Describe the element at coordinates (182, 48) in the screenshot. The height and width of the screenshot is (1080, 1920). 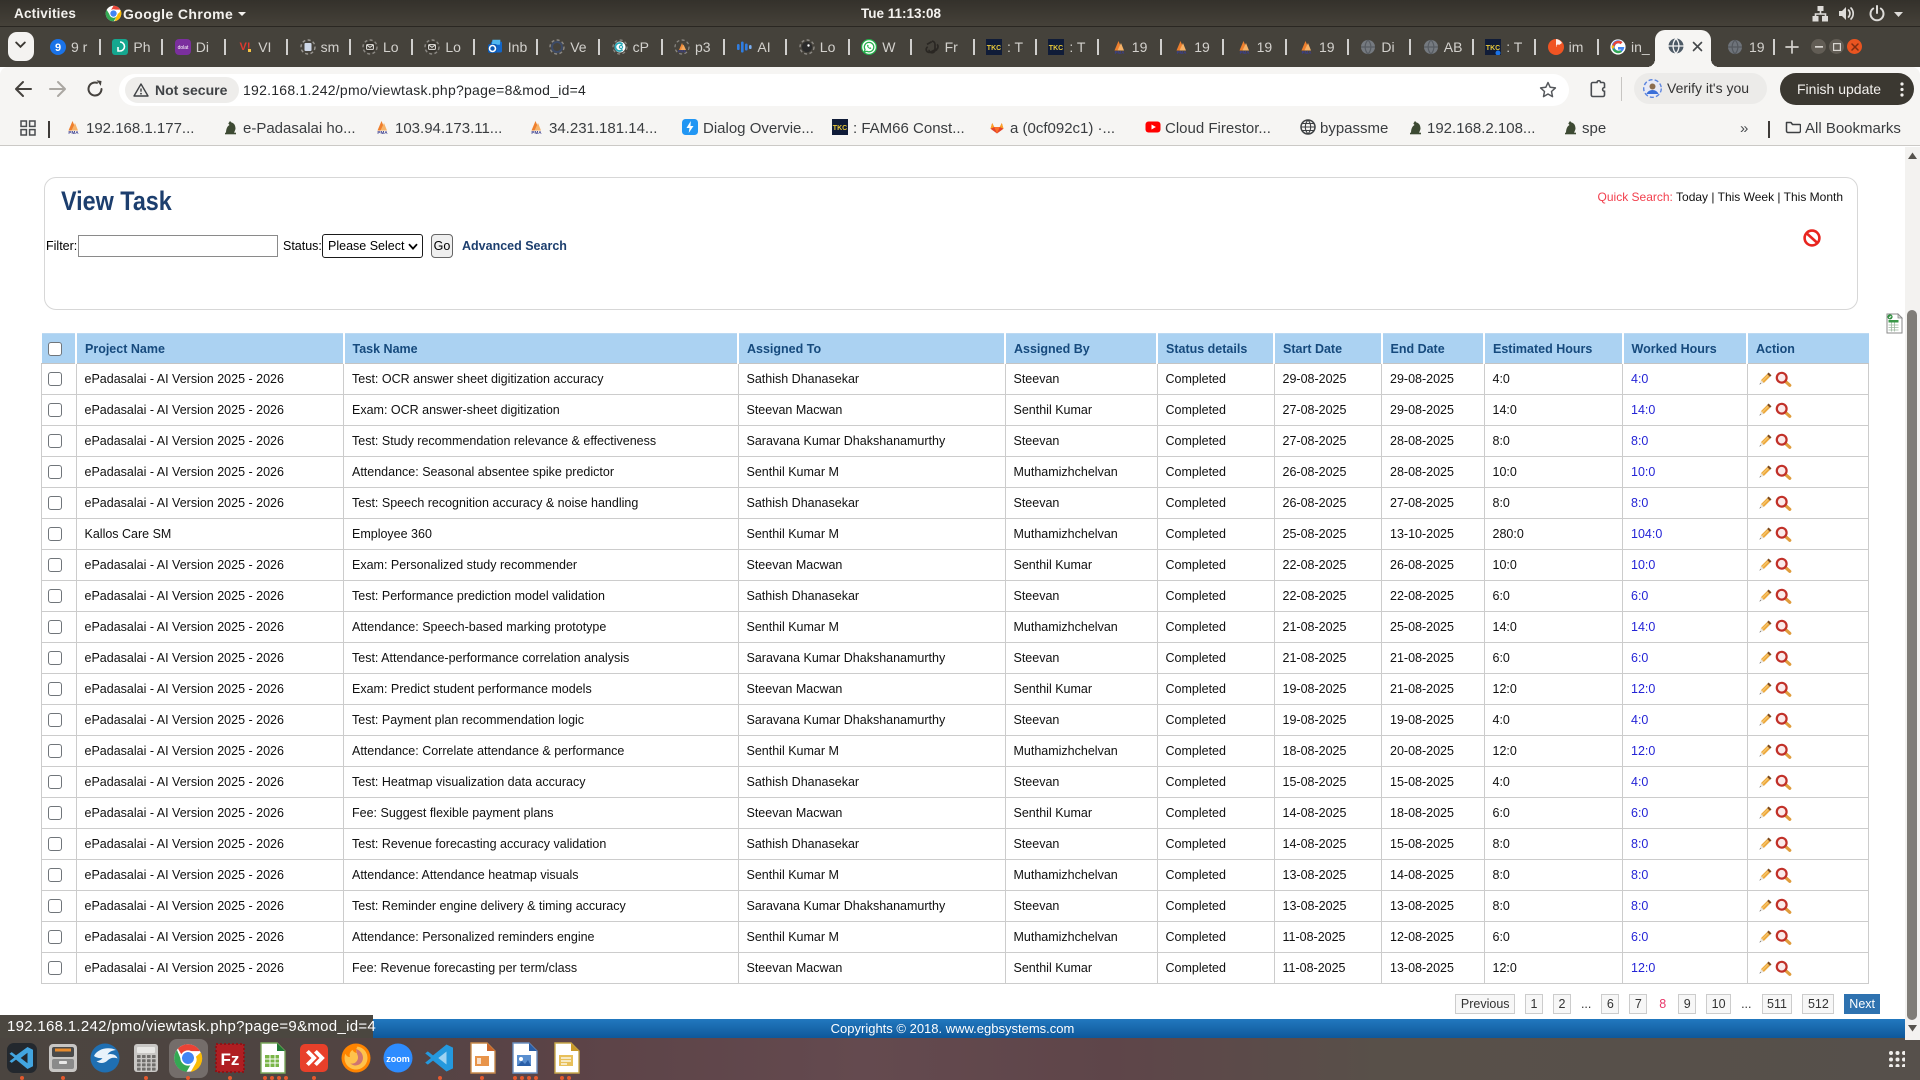
I see `svg-text: dolat` at that location.